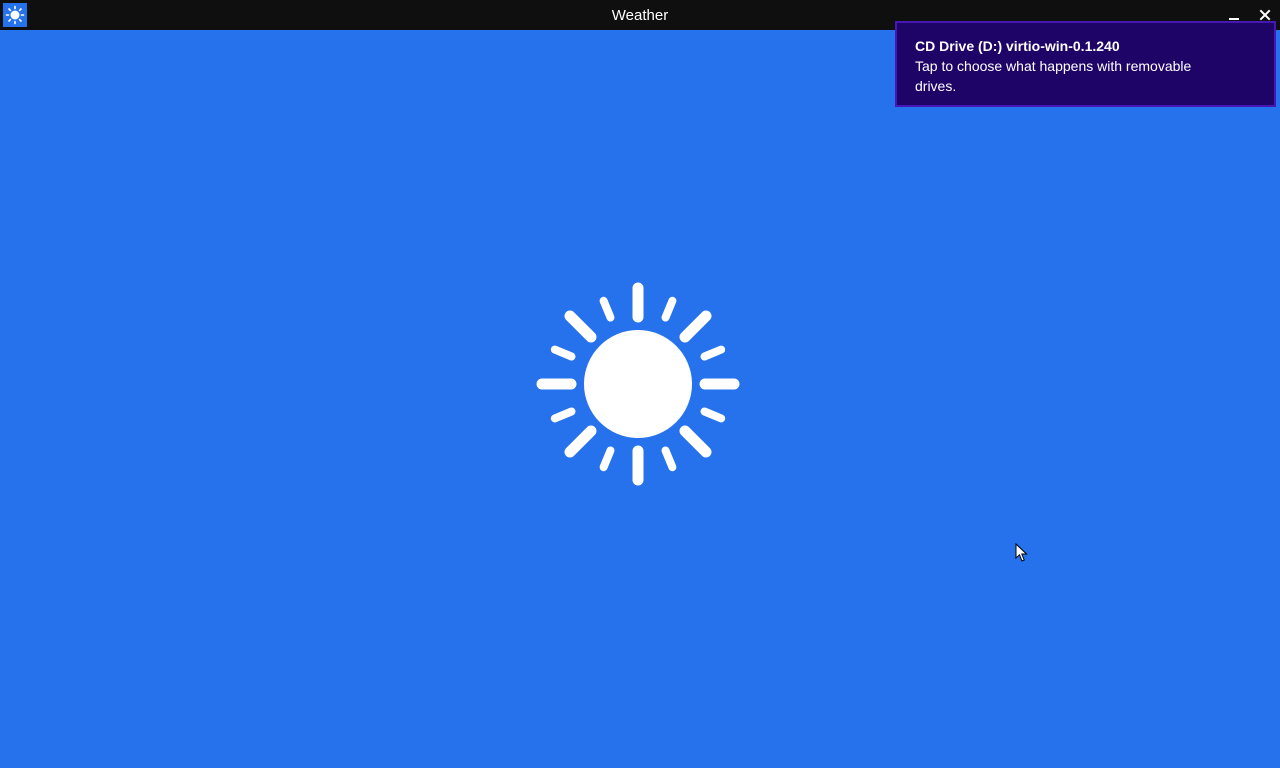 The image size is (1280, 768). What do you see at coordinates (638, 384) in the screenshot?
I see `sun-icon` at bounding box center [638, 384].